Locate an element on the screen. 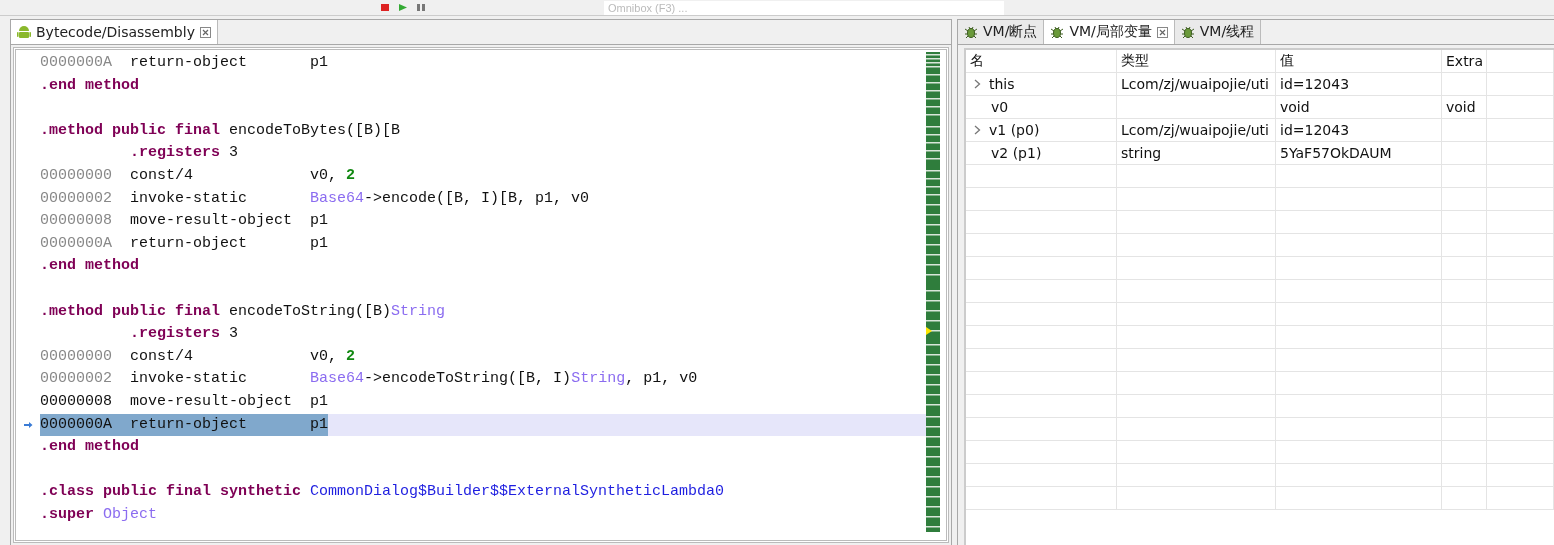 The image size is (1554, 545). debug-tab: VM/局部变量 is located at coordinates (1109, 32).